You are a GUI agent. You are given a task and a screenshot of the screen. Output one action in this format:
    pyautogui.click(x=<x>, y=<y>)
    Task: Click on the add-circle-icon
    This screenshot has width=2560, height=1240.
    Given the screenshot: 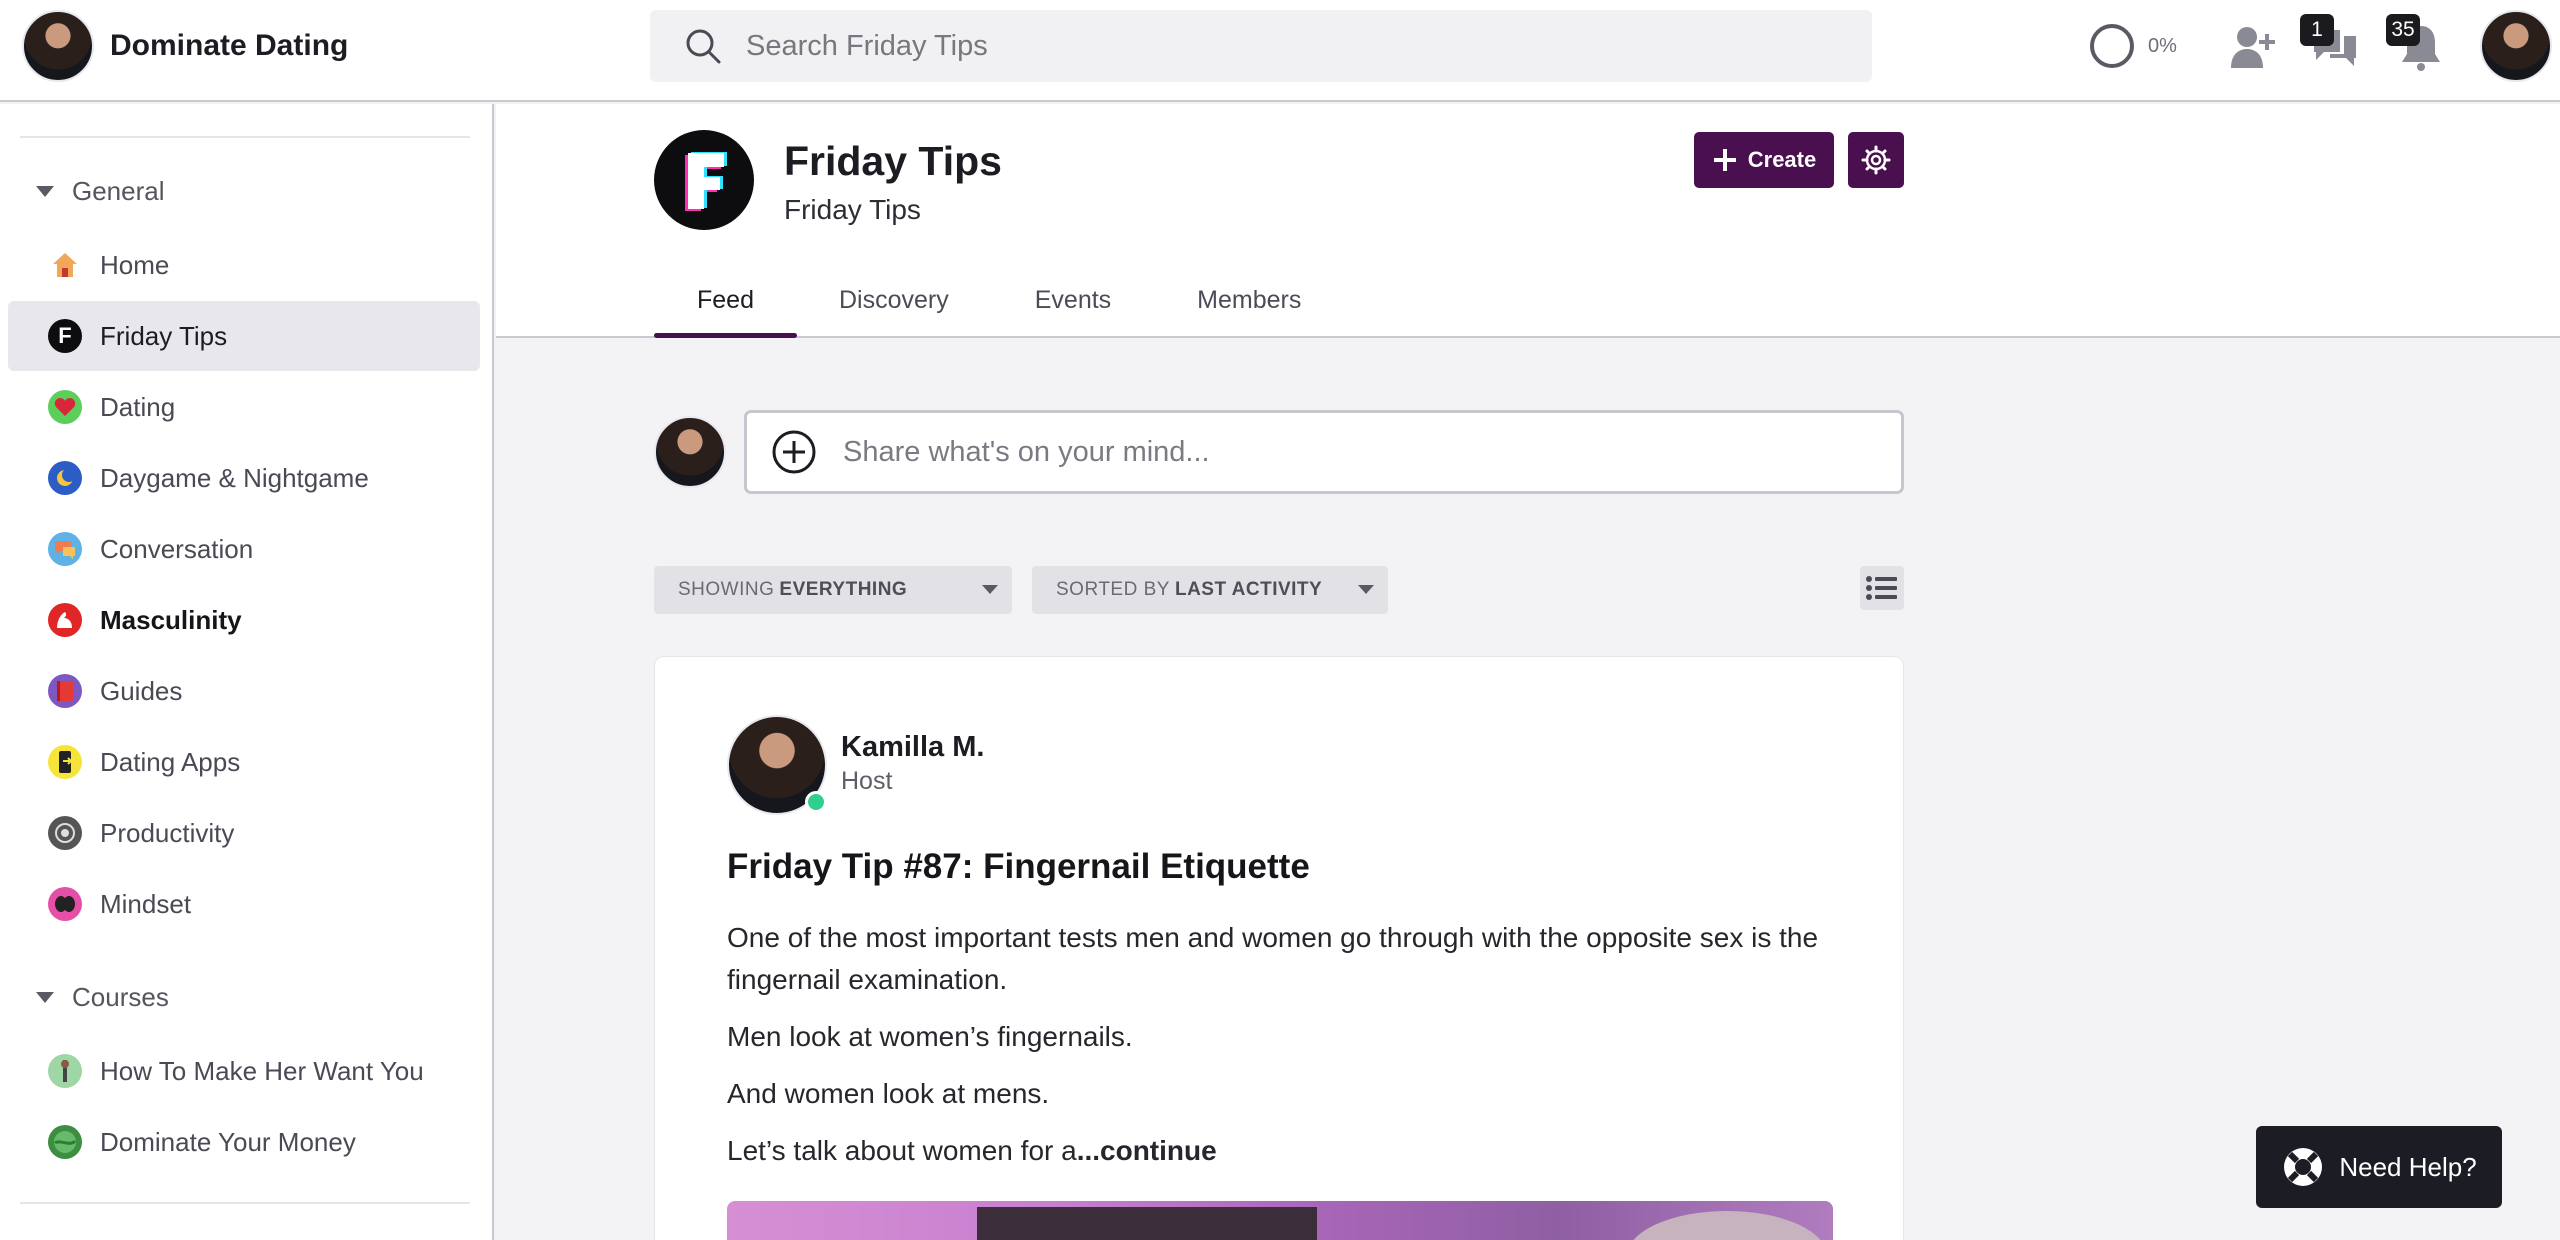 What is the action you would take?
    pyautogui.click(x=794, y=452)
    